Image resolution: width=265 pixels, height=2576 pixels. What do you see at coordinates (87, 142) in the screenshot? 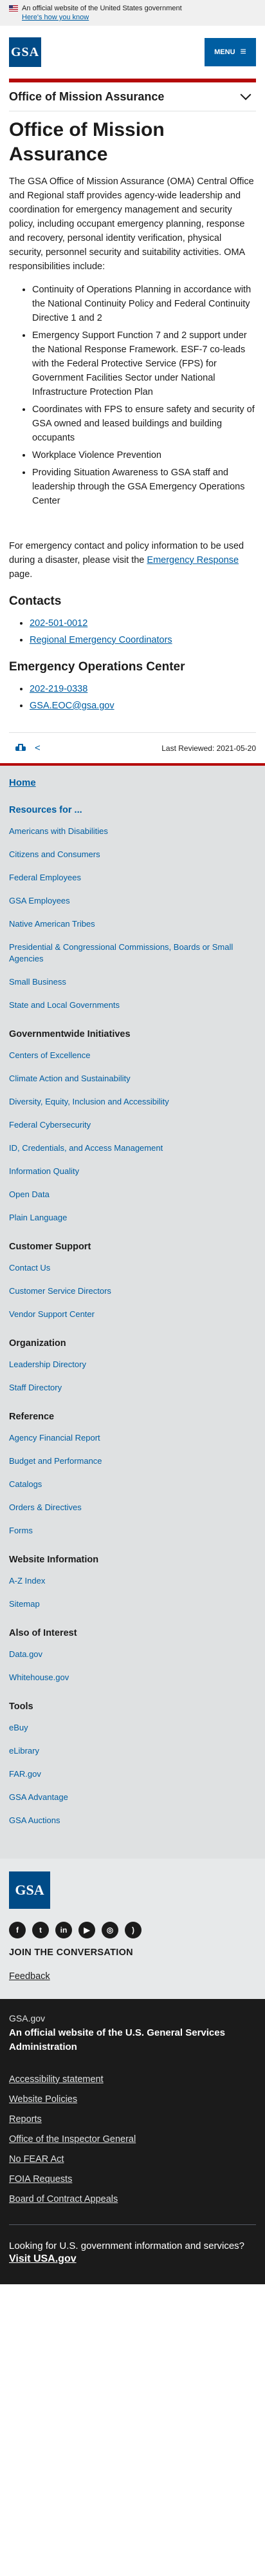
I see `page-title: Office of Mission Assurance` at bounding box center [87, 142].